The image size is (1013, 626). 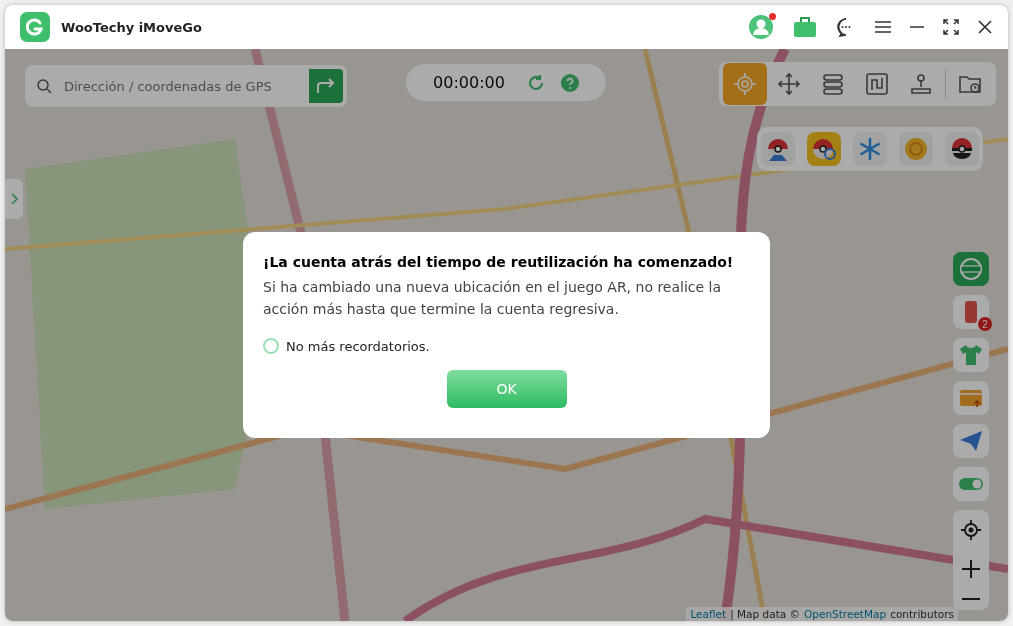 What do you see at coordinates (805, 27) in the screenshot?
I see `toolbox-icon` at bounding box center [805, 27].